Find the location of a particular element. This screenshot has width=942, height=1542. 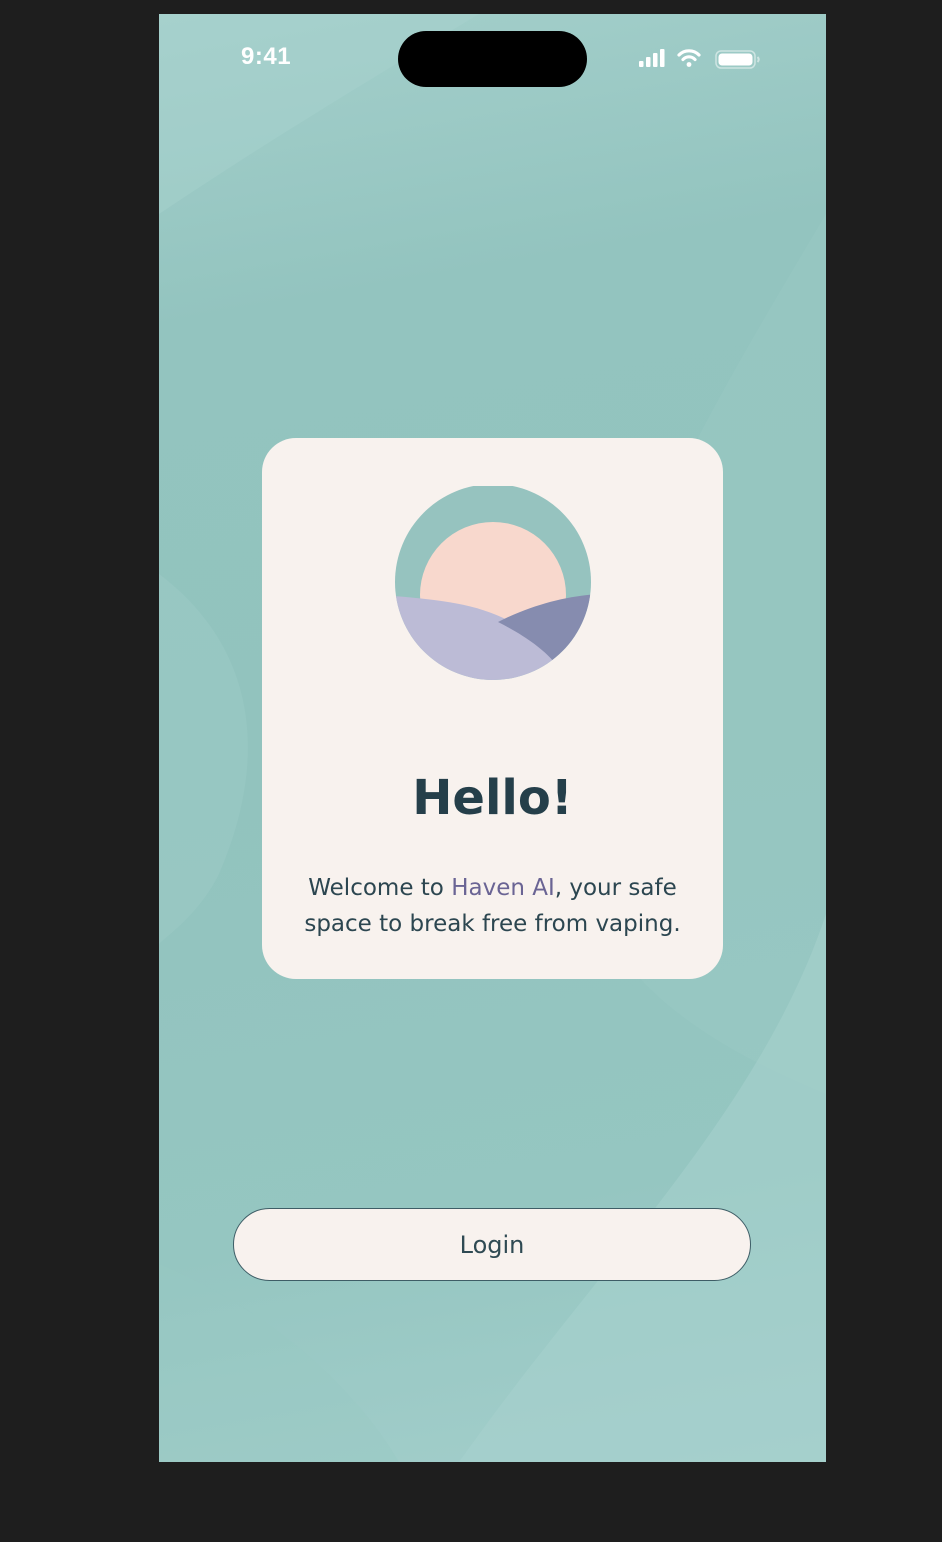

status-icons is located at coordinates (699, 59).